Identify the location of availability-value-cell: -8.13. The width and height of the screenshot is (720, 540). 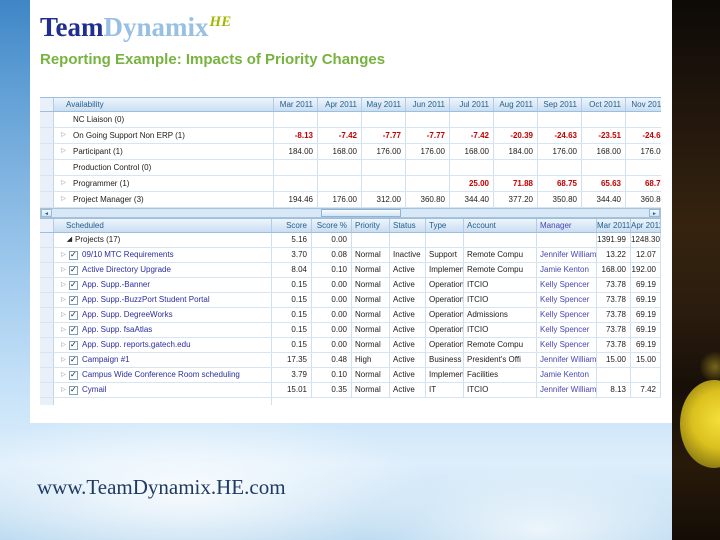
(296, 135).